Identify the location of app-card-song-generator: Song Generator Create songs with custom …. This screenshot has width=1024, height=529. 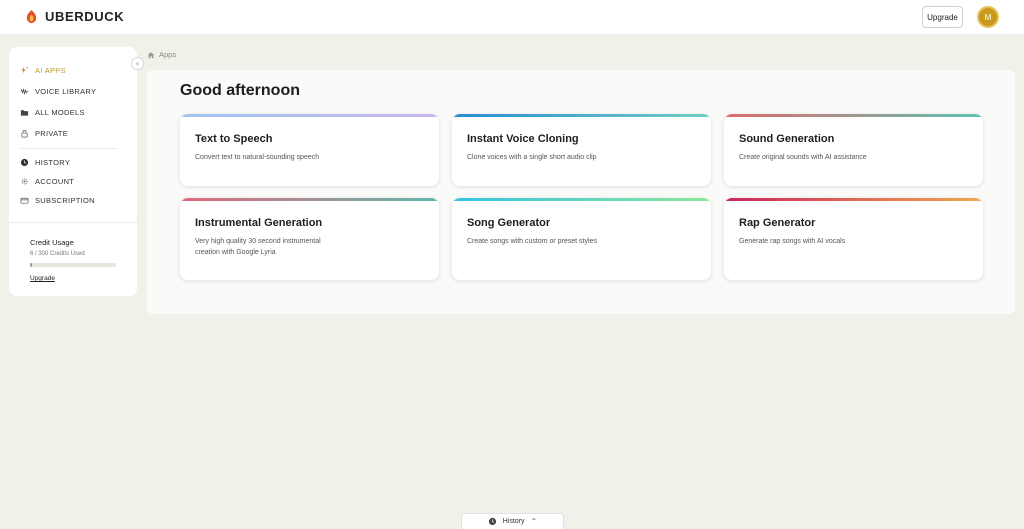
(581, 239).